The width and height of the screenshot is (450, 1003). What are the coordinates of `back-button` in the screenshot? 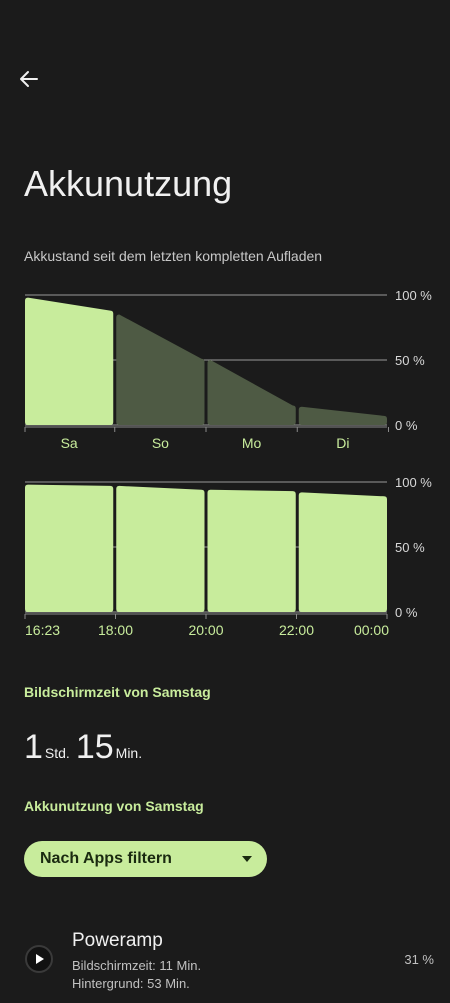 It's located at (29, 79).